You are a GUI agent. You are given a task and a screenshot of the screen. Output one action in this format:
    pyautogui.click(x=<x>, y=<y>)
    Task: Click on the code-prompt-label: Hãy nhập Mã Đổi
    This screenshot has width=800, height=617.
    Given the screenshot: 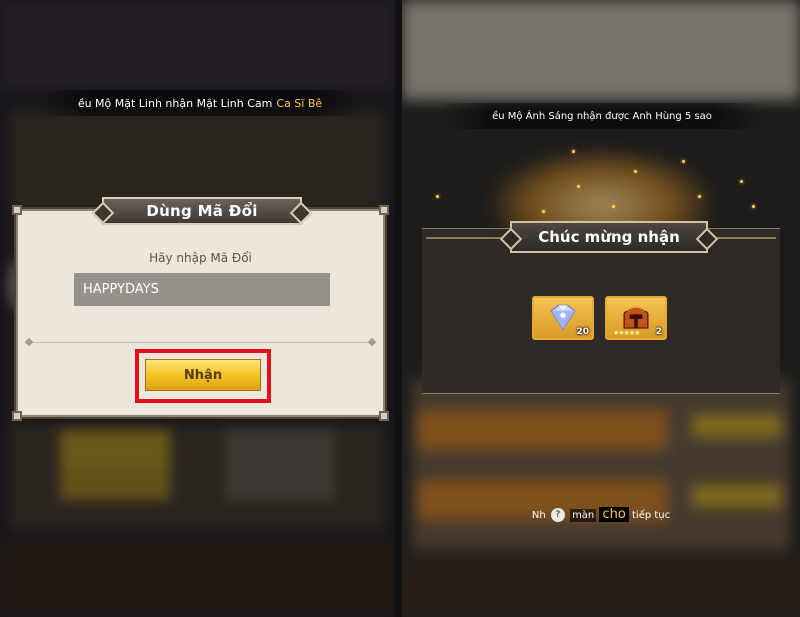 What is the action you would take?
    pyautogui.click(x=200, y=258)
    